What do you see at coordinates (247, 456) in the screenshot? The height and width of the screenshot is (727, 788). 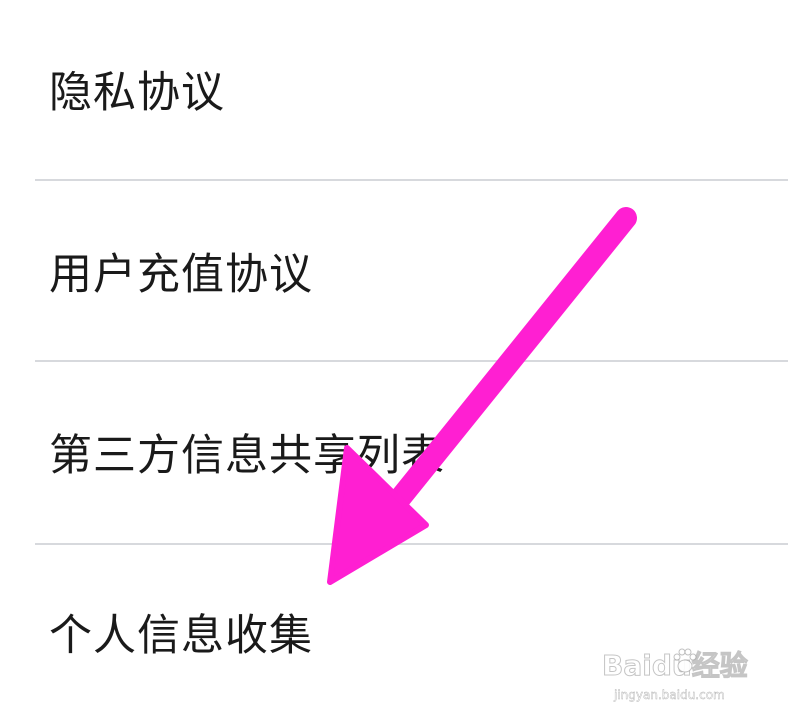 I see `menu-item-label: 第三方信息共享列表` at bounding box center [247, 456].